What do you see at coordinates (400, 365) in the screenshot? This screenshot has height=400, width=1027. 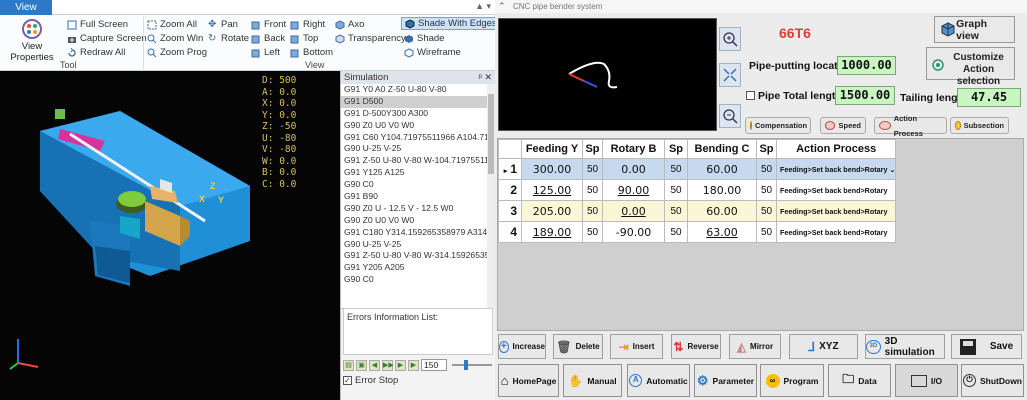 I see `step-forward-icon: ▶` at bounding box center [400, 365].